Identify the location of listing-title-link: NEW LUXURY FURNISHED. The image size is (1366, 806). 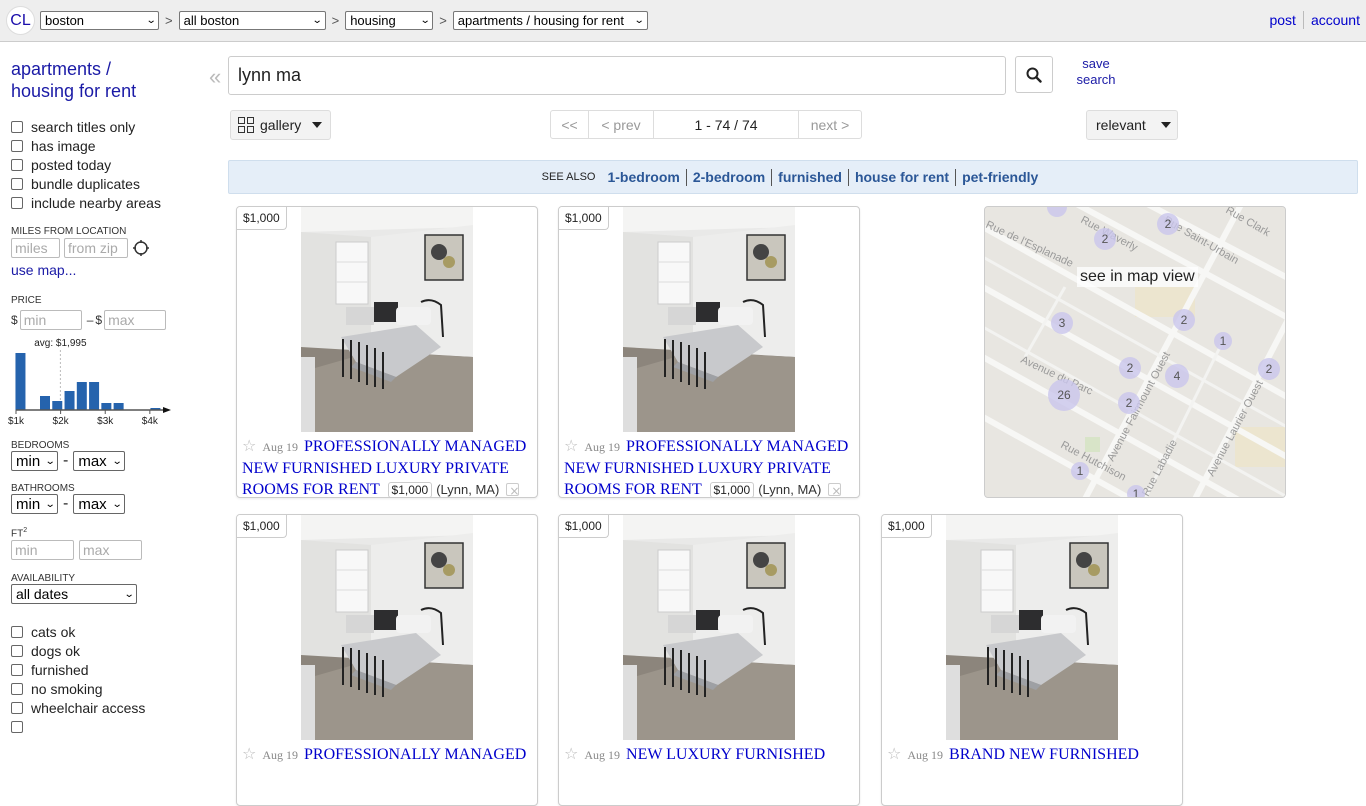
(725, 754).